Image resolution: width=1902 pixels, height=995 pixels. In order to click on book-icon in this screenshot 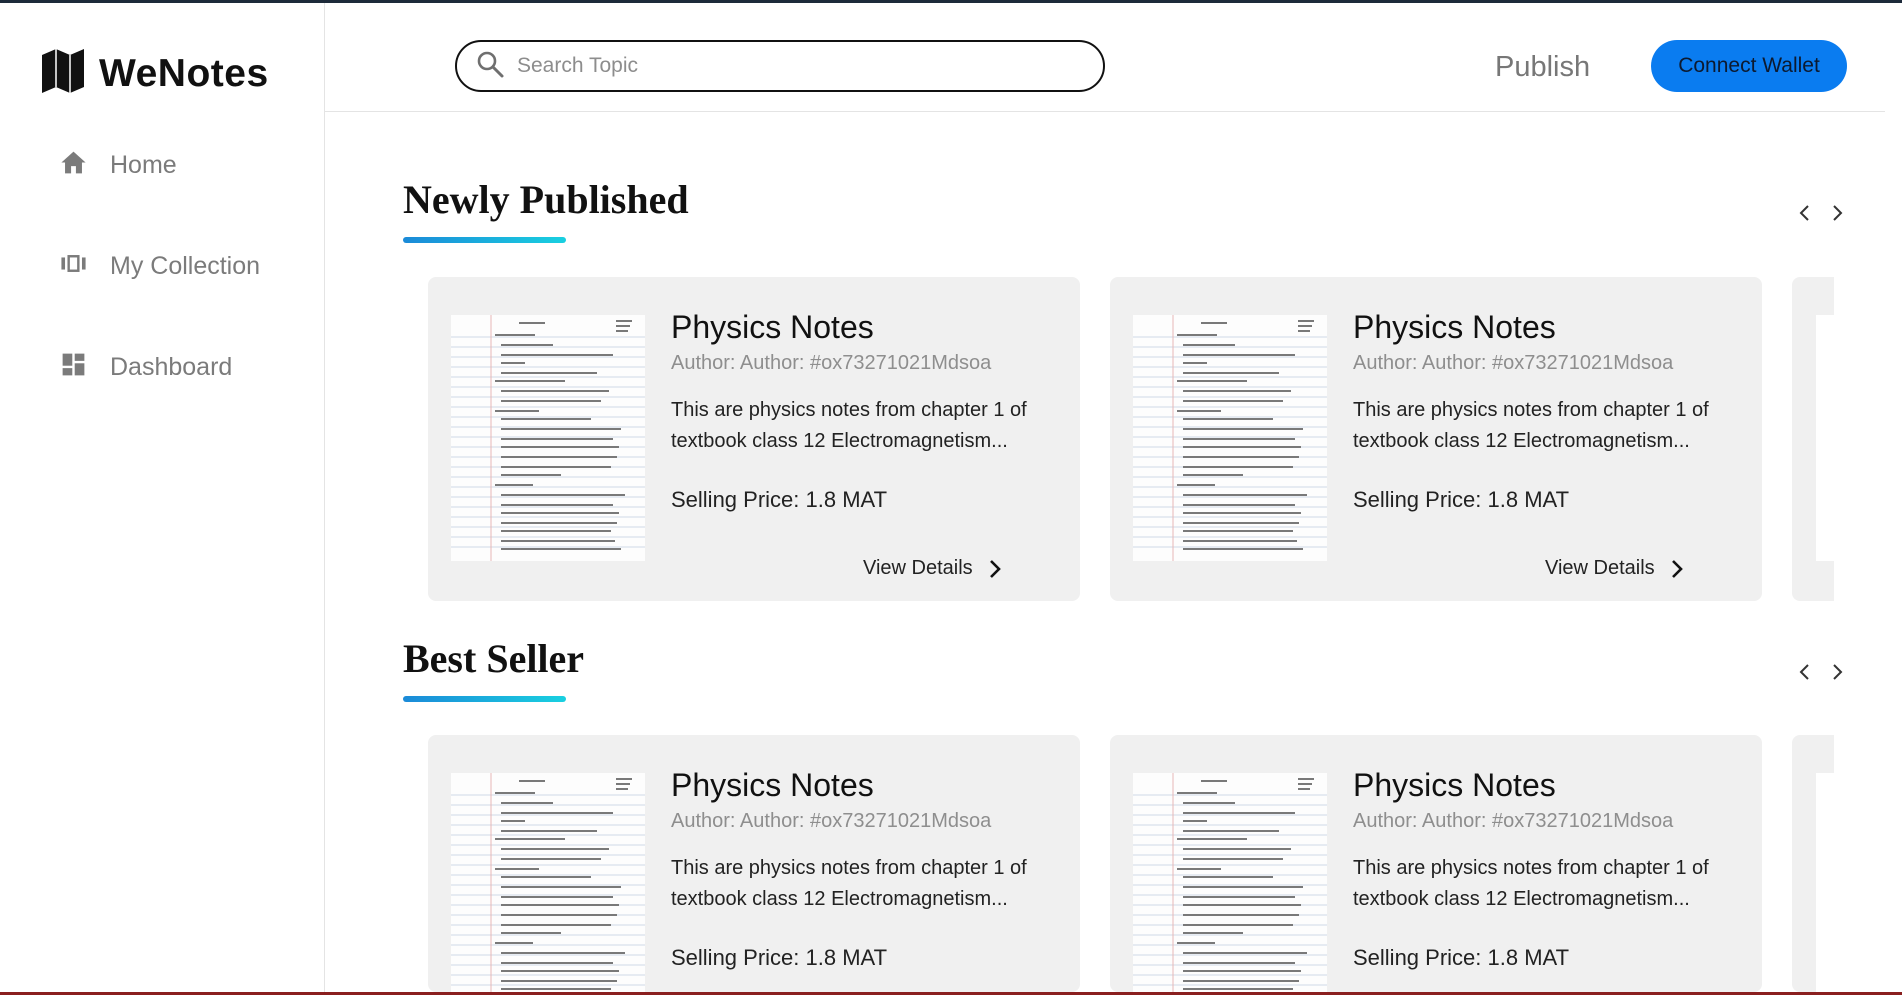, I will do `click(63, 73)`.